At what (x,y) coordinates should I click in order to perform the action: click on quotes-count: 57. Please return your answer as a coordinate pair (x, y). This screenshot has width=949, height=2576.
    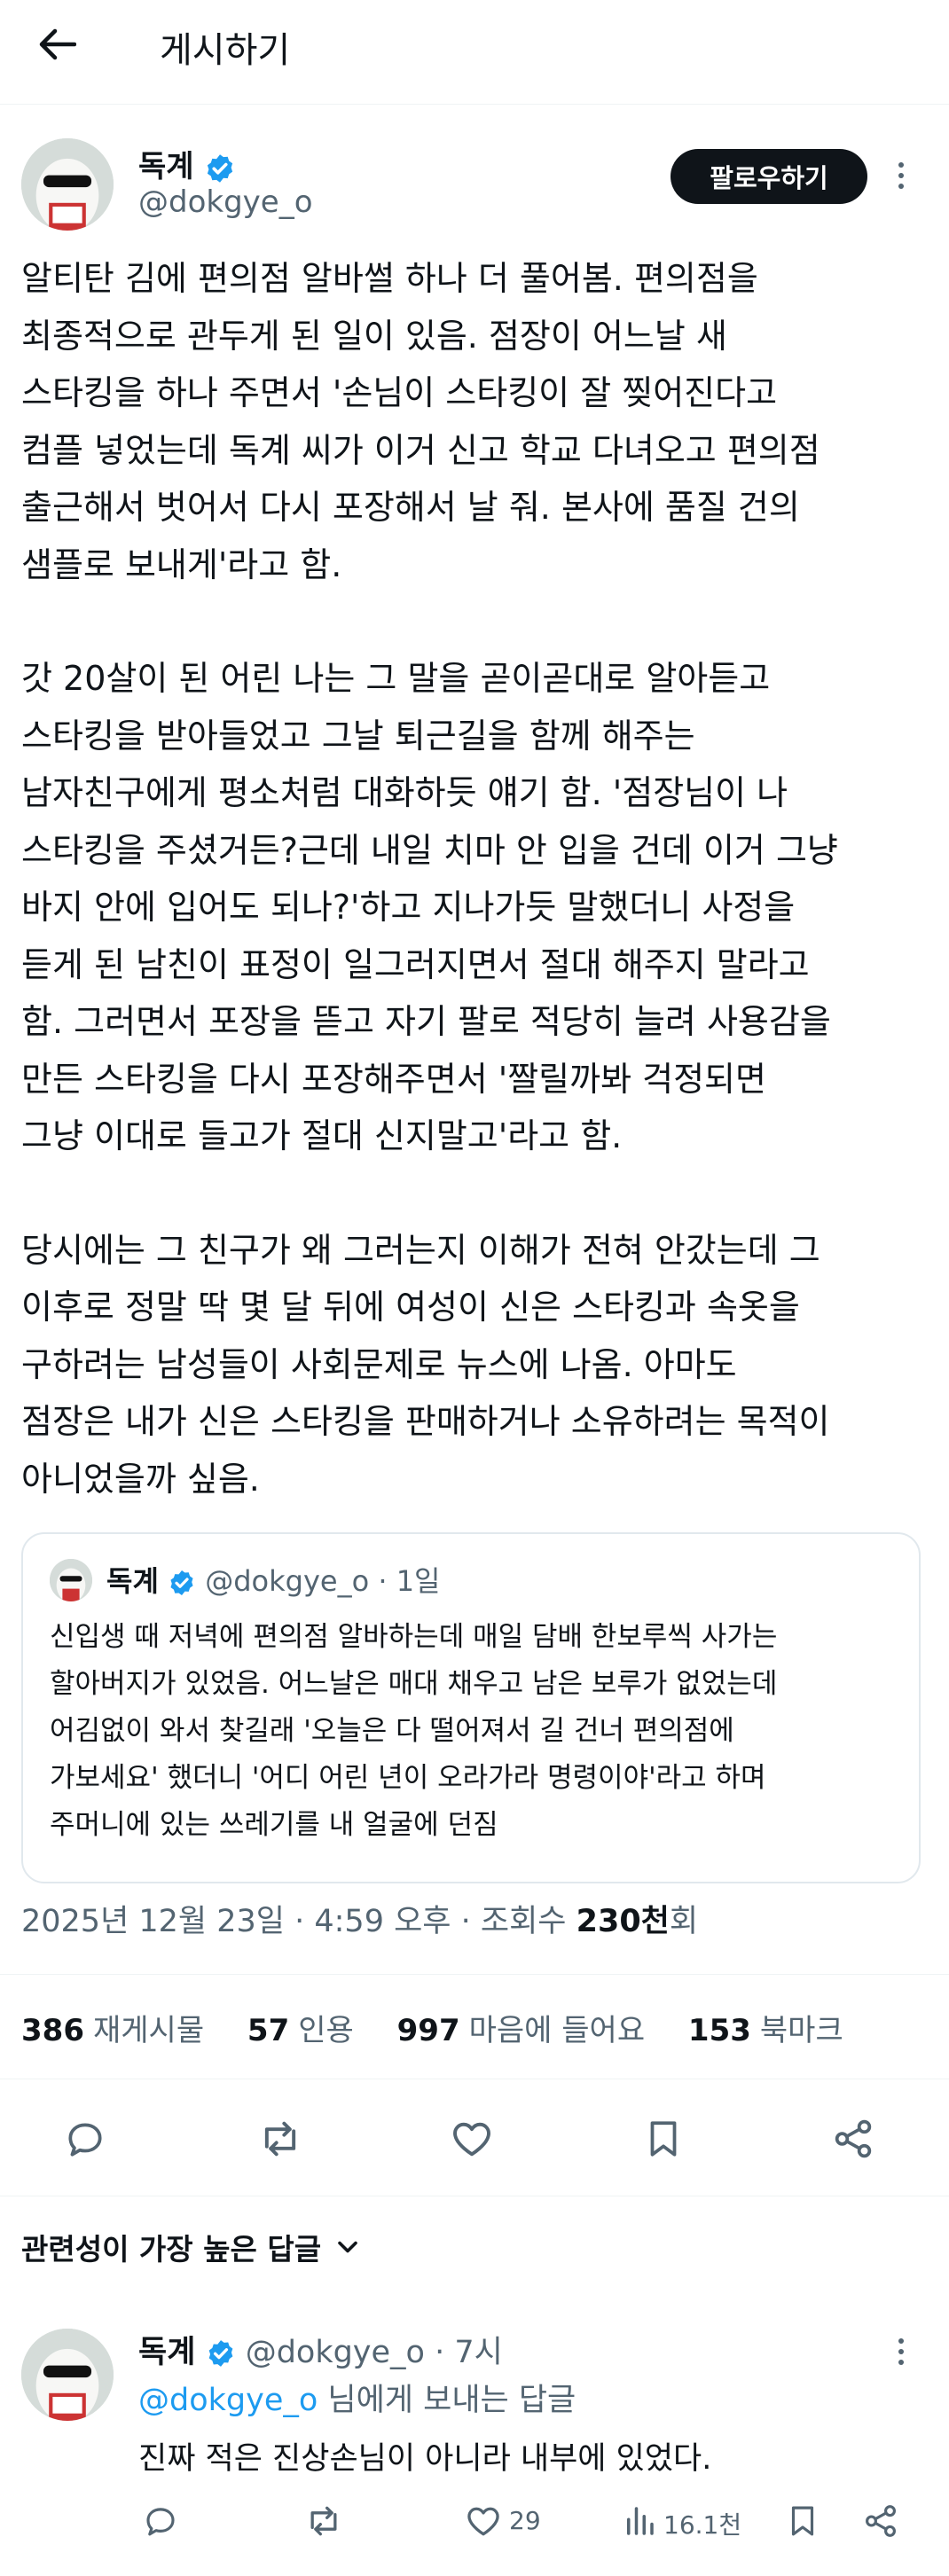
    Looking at the image, I should click on (268, 2030).